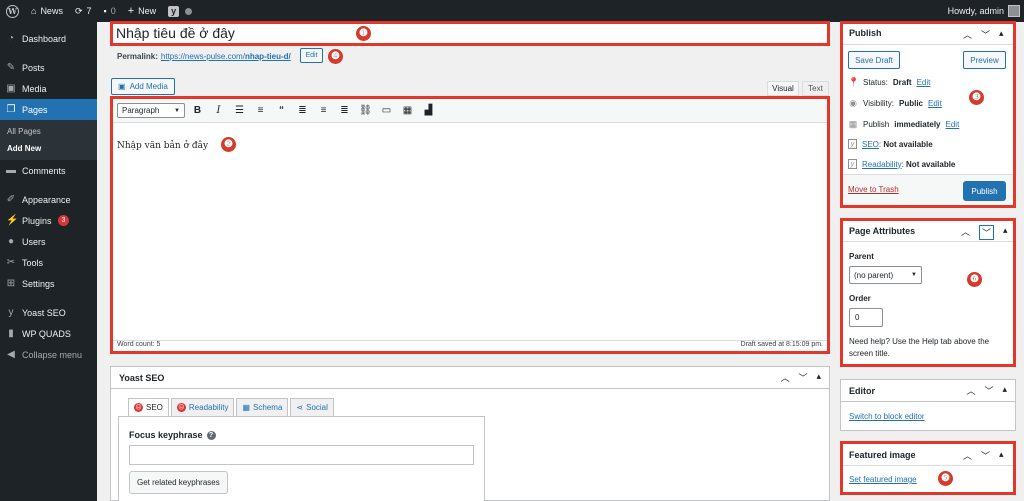 The width and height of the screenshot is (1024, 501). I want to click on featured-image-handle-actions: ︿ ﹀ ▴, so click(983, 455).